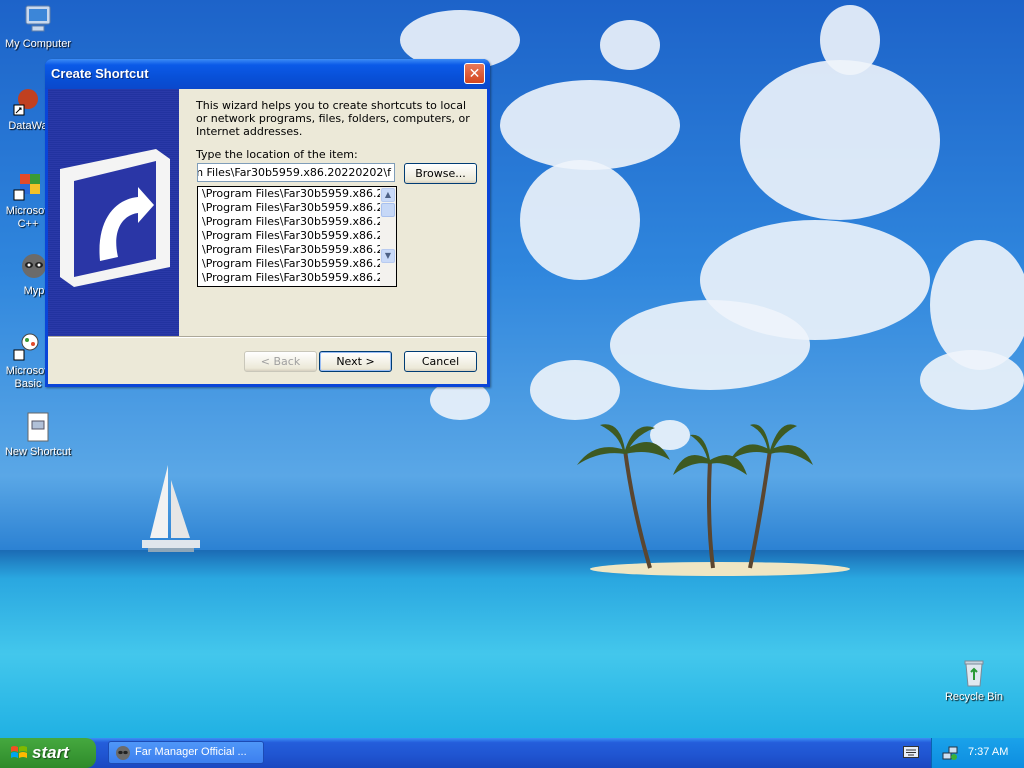 This screenshot has width=1024, height=768. I want to click on scroll-down-icon: ▼, so click(388, 256).